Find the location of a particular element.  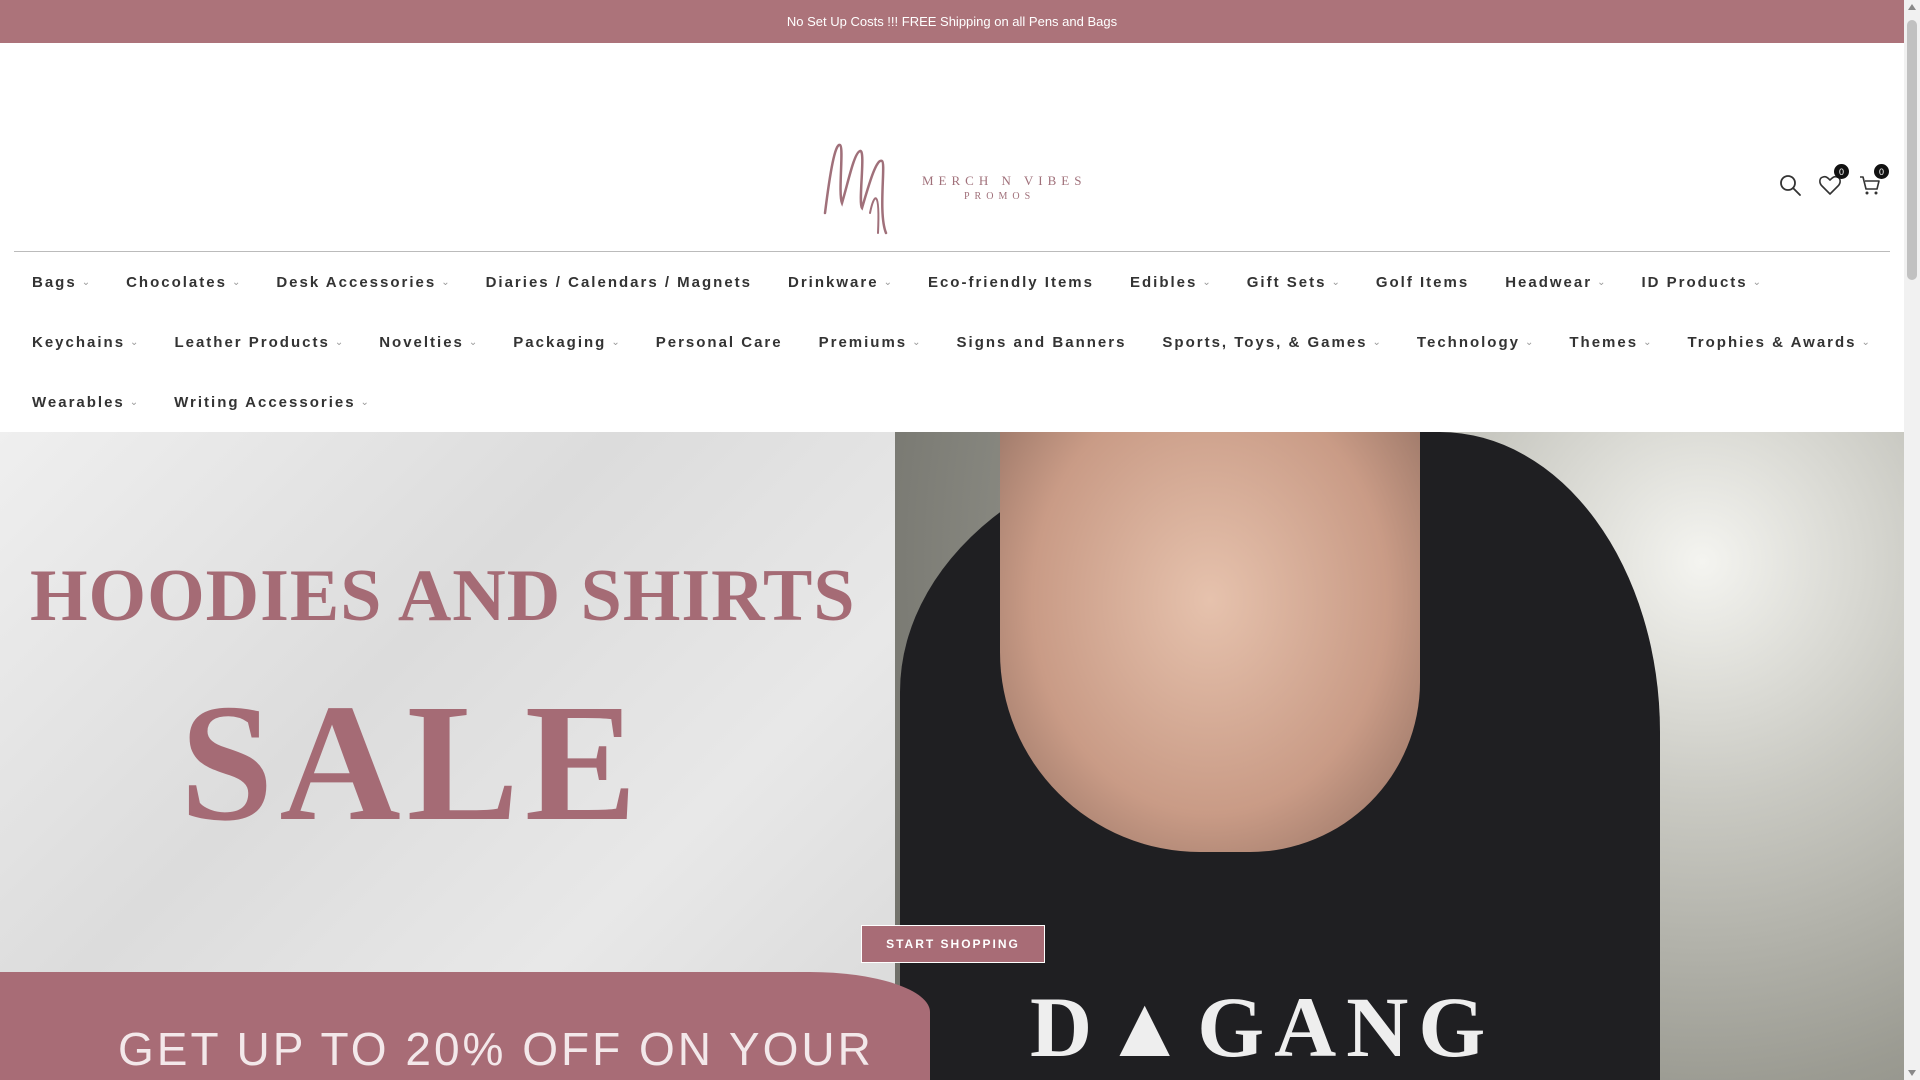

logo-monogram-icon is located at coordinates (855, 189).